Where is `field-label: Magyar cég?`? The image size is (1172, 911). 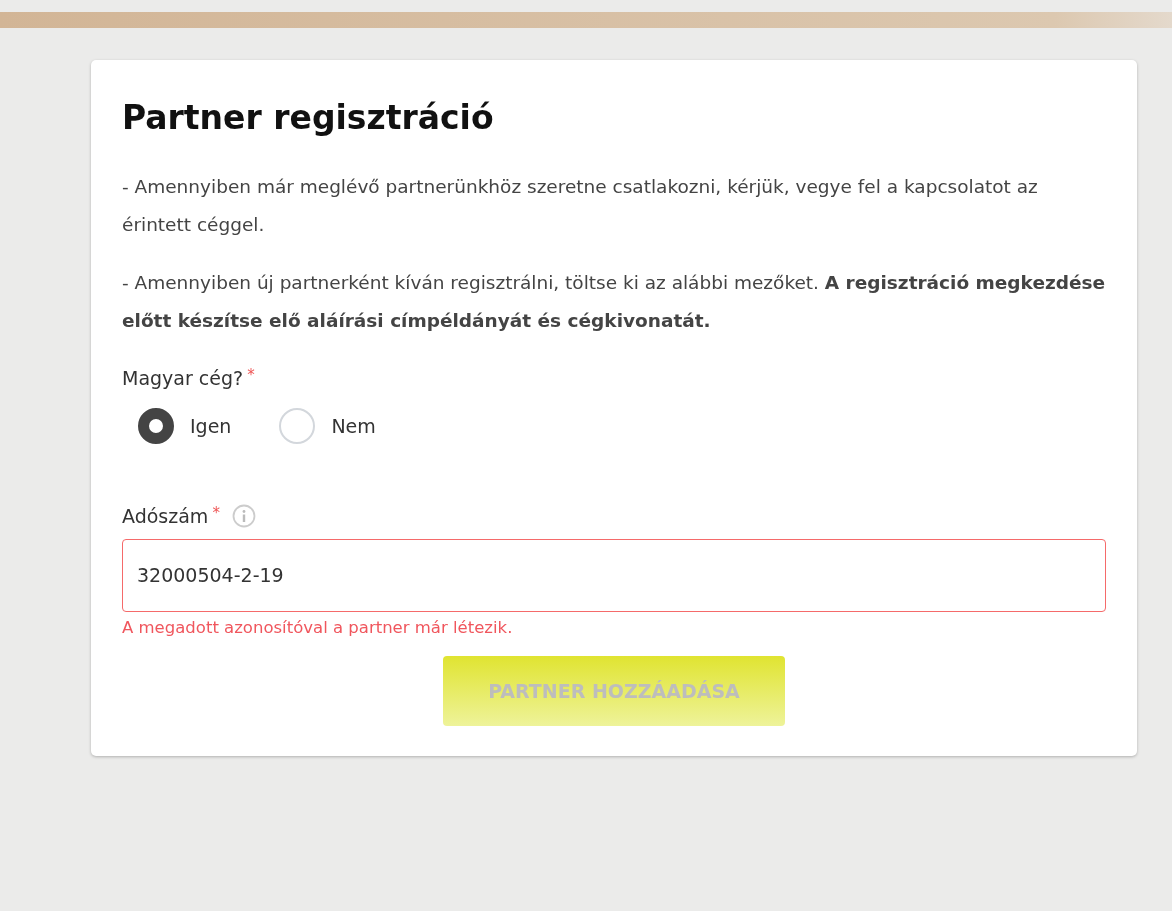
field-label: Magyar cég? is located at coordinates (183, 378).